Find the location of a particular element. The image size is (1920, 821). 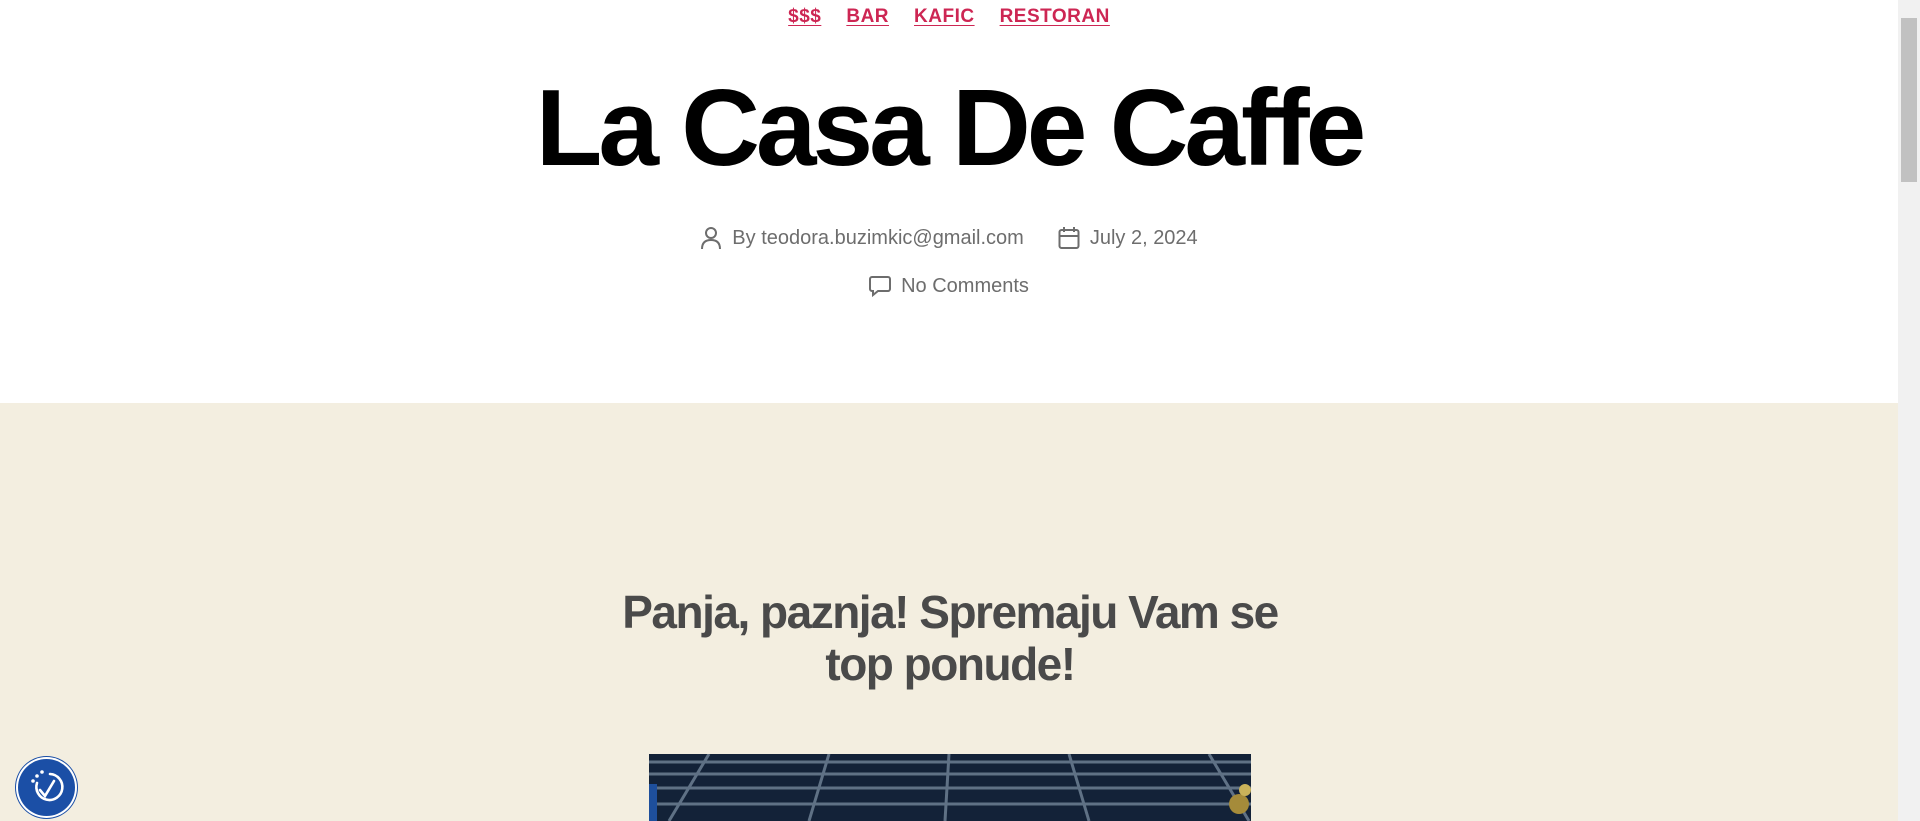

post-date-link: July 2, 2024 is located at coordinates (1144, 238).